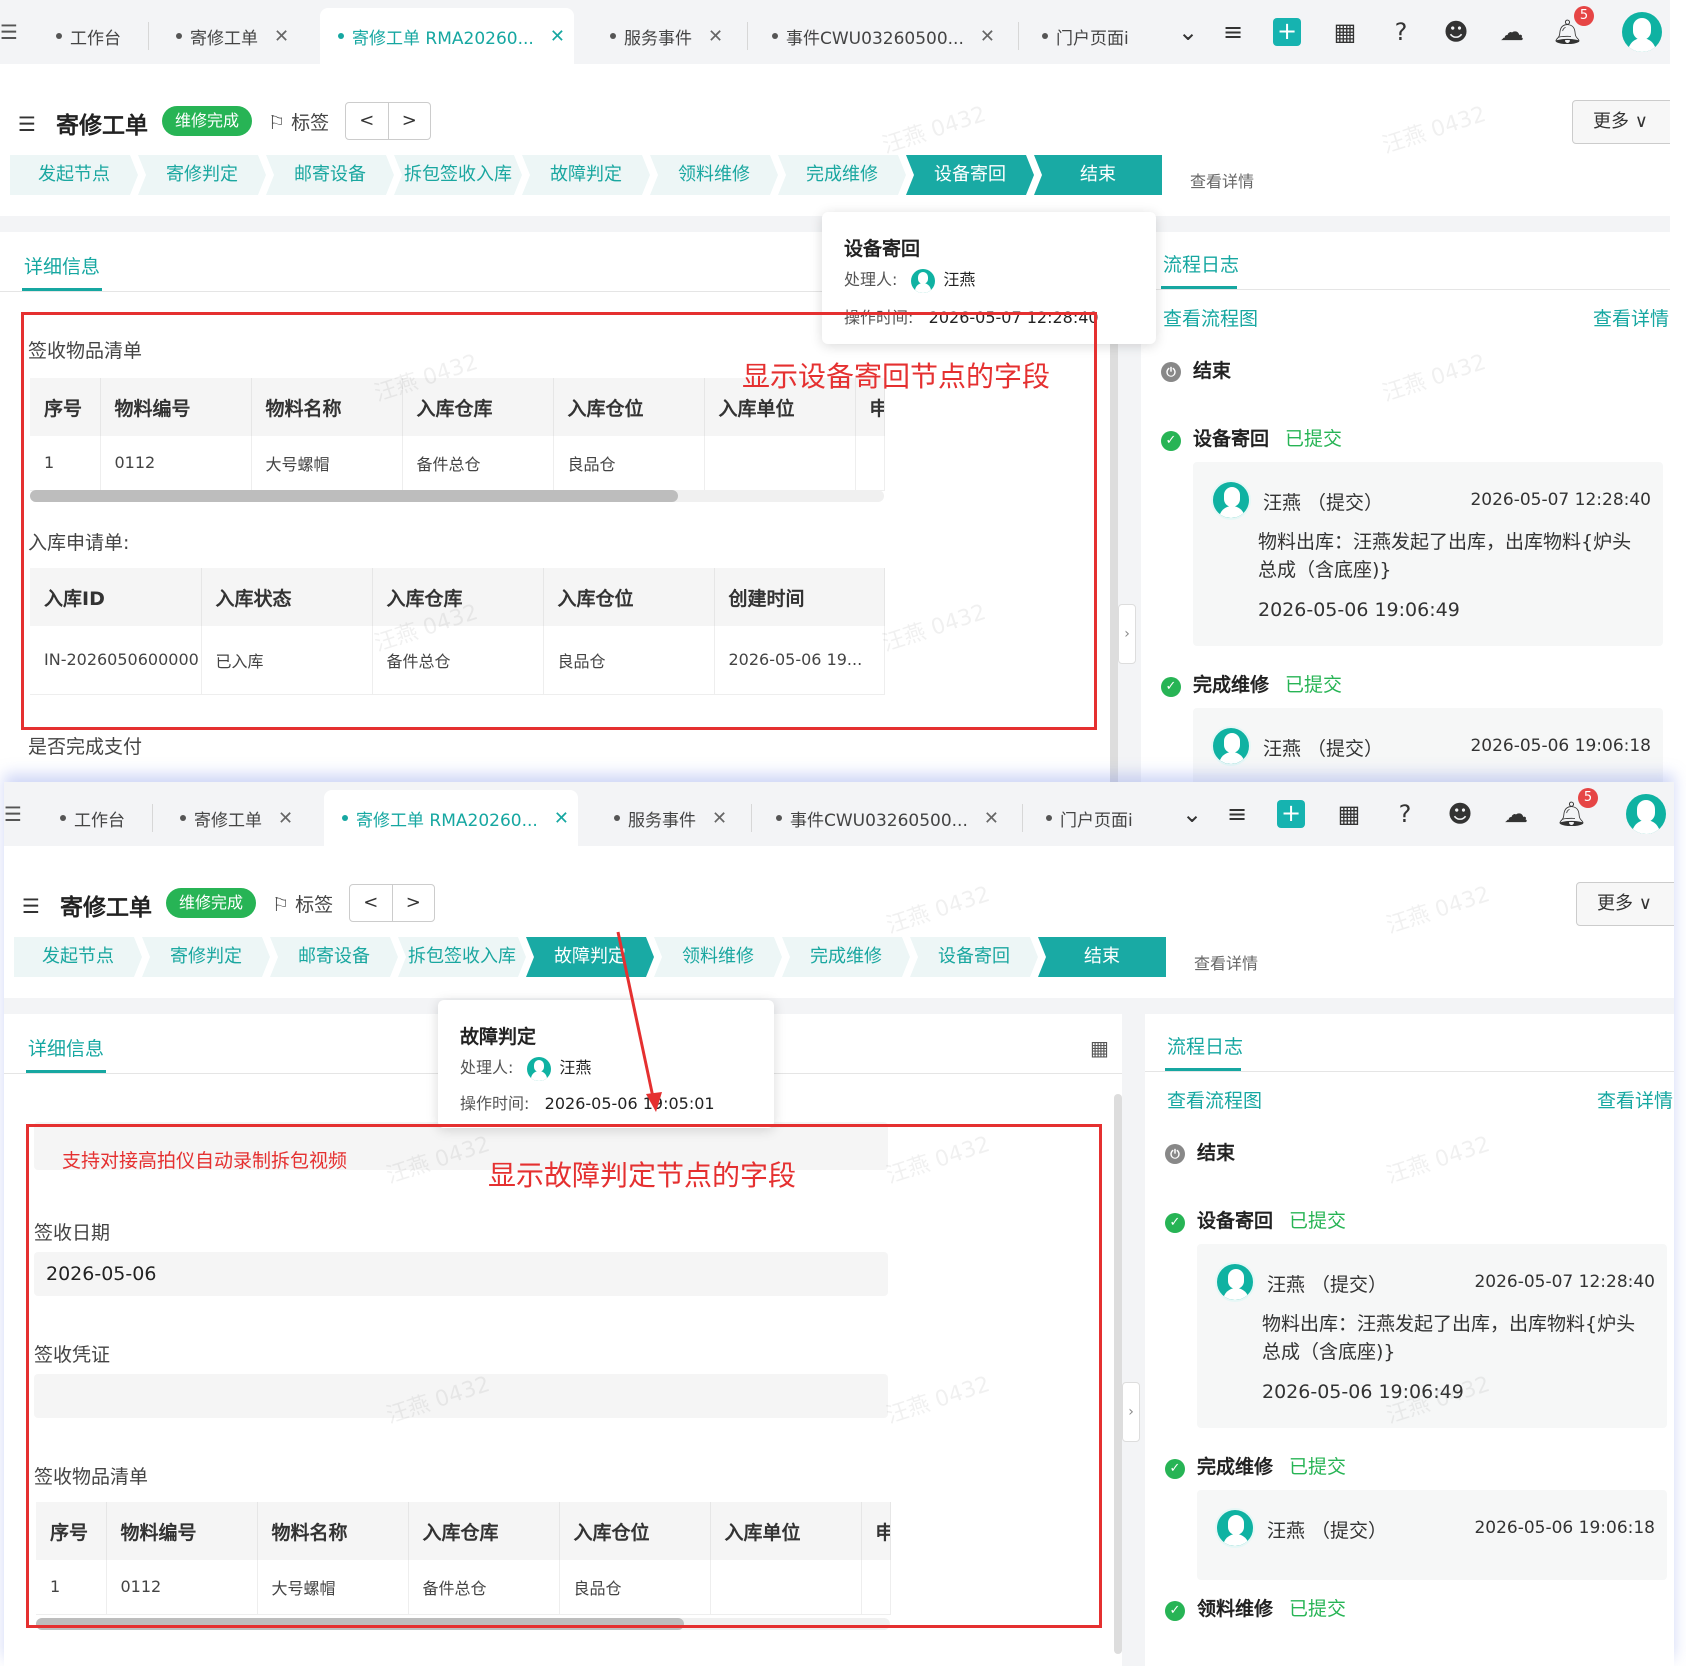  I want to click on tag-icon: ⚐, so click(284, 905).